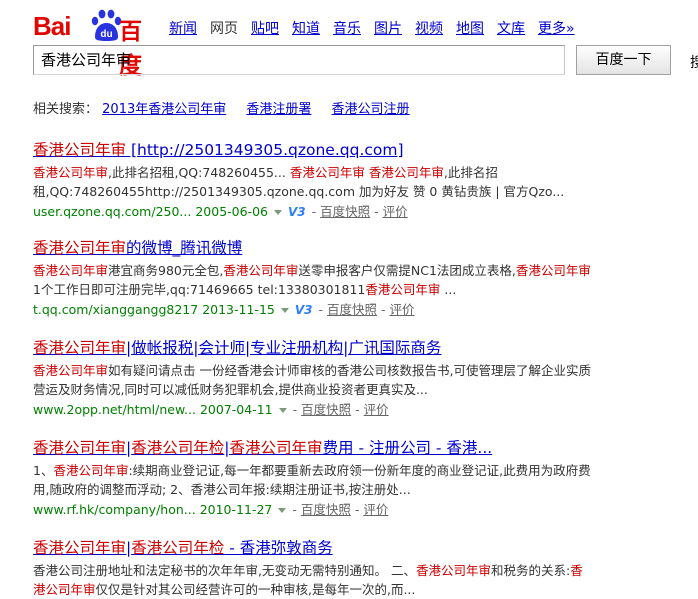  I want to click on abstract-segment: 港宜商务980元全包,, so click(166, 270).